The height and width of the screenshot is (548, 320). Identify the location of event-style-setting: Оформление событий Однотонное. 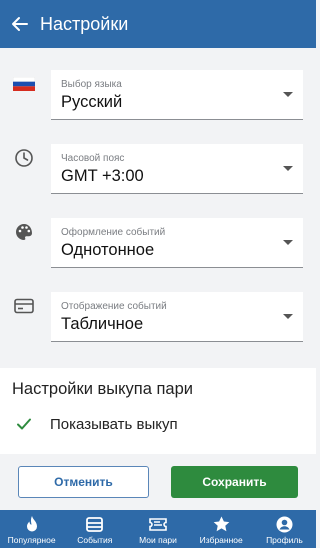
(158, 233).